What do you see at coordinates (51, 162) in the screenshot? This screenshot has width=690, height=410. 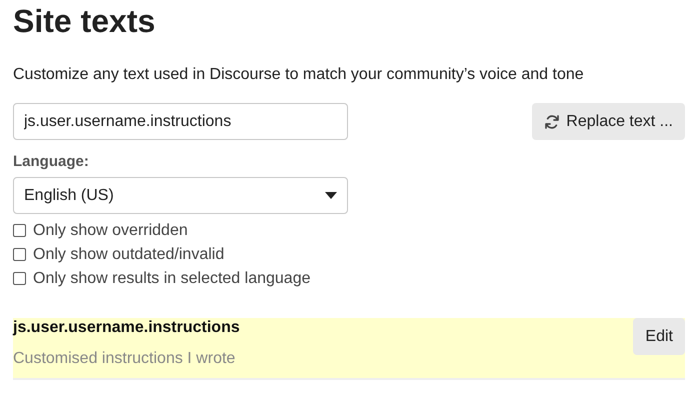 I see `language-label: Language:` at bounding box center [51, 162].